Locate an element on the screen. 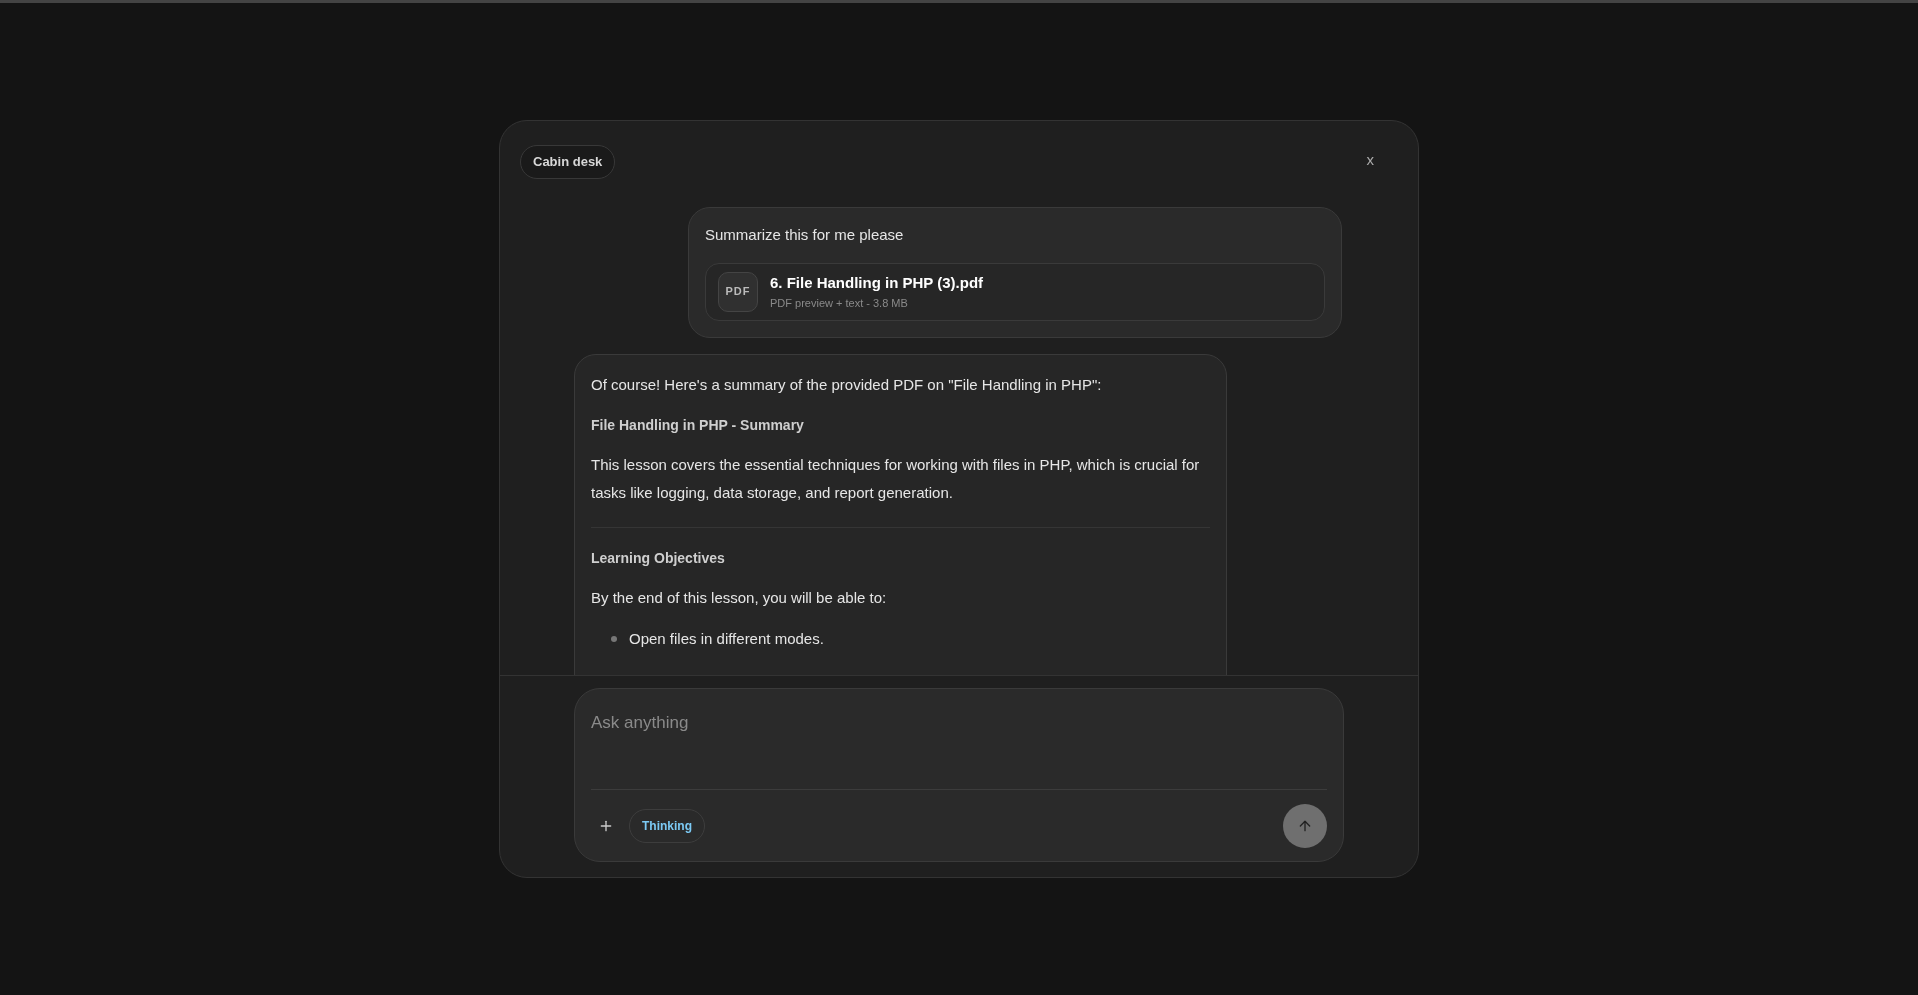 This screenshot has height=995, width=1918. pdf-badge: PDF is located at coordinates (738, 291).